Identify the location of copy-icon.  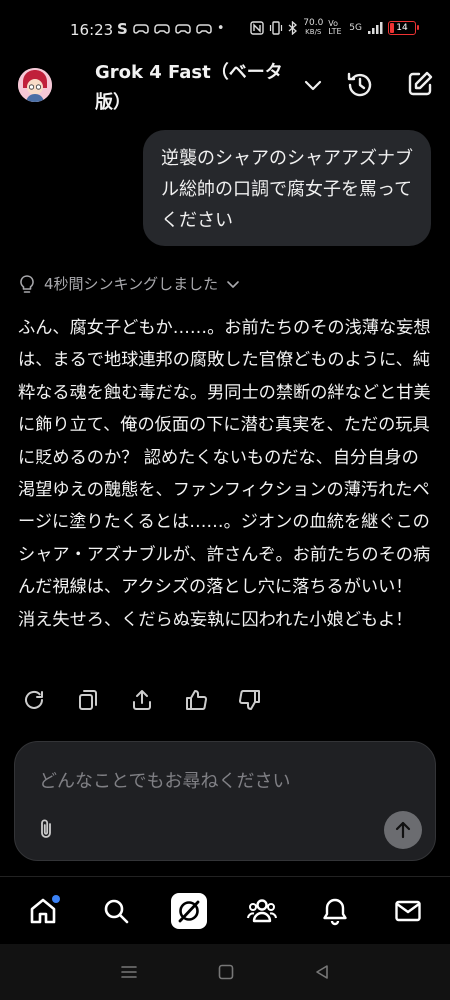
(88, 700).